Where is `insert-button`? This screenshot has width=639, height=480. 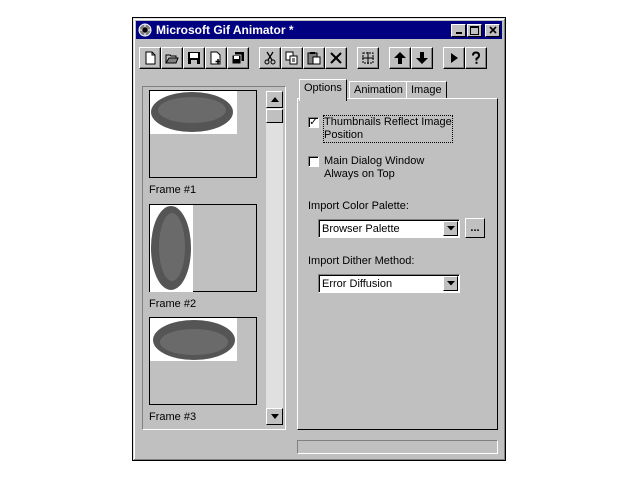 insert-button is located at coordinates (216, 58).